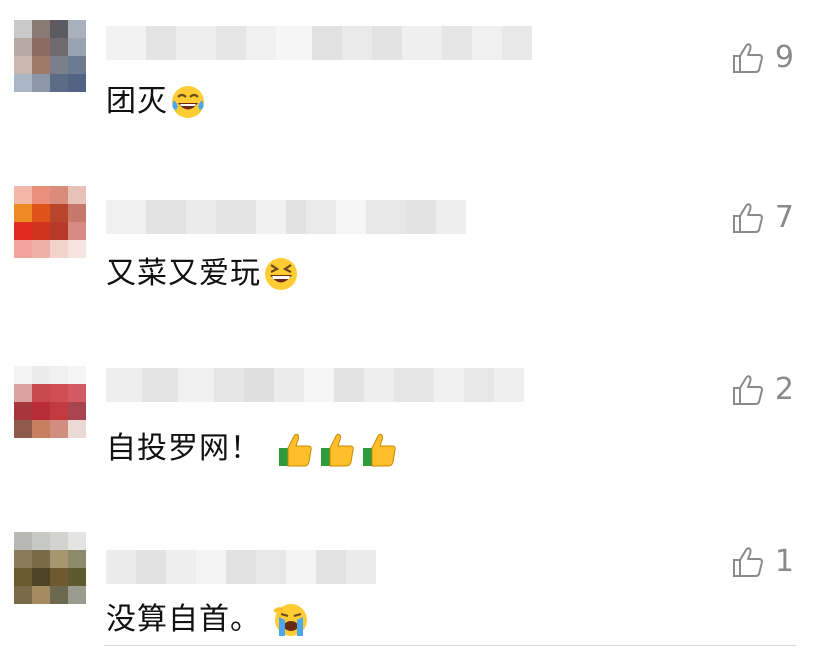 The width and height of the screenshot is (820, 648). What do you see at coordinates (183, 448) in the screenshot?
I see `comment-text: 自投罗网！` at bounding box center [183, 448].